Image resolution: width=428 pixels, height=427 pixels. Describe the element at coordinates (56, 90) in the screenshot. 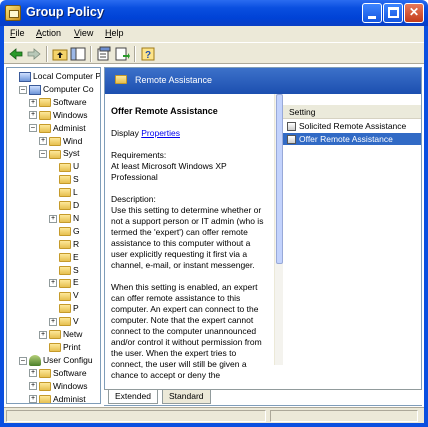

I see `tree-item: – Computer Co` at that location.